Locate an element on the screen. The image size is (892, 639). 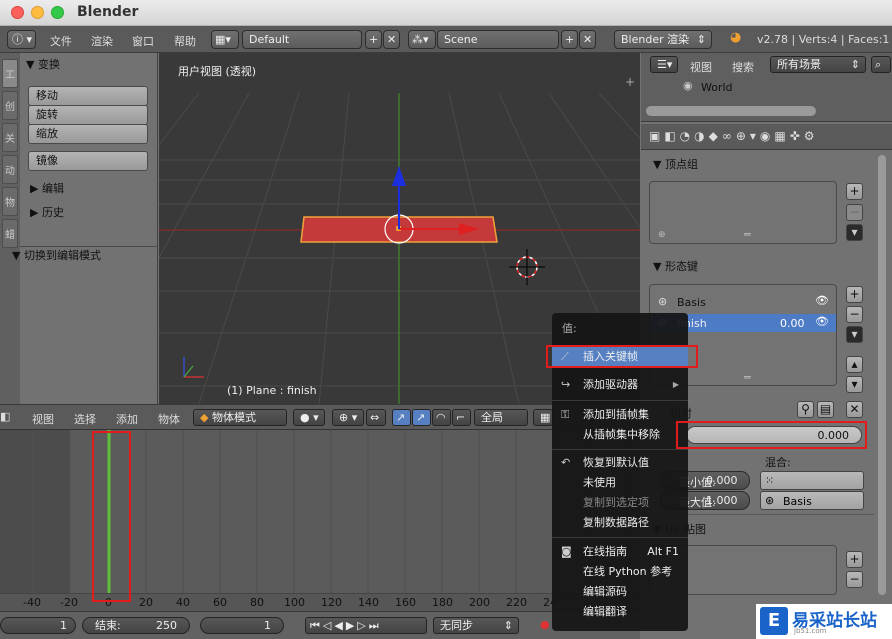
mirror-button: 镜像 is located at coordinates (88, 161).